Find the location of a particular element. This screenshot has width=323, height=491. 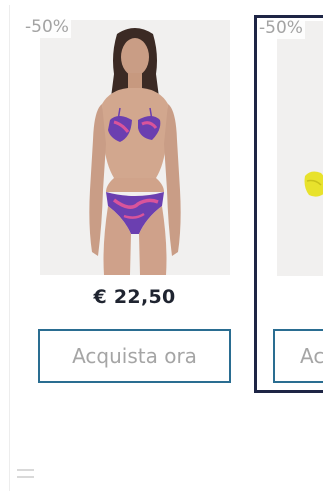

page-divider is located at coordinates (9, 248).